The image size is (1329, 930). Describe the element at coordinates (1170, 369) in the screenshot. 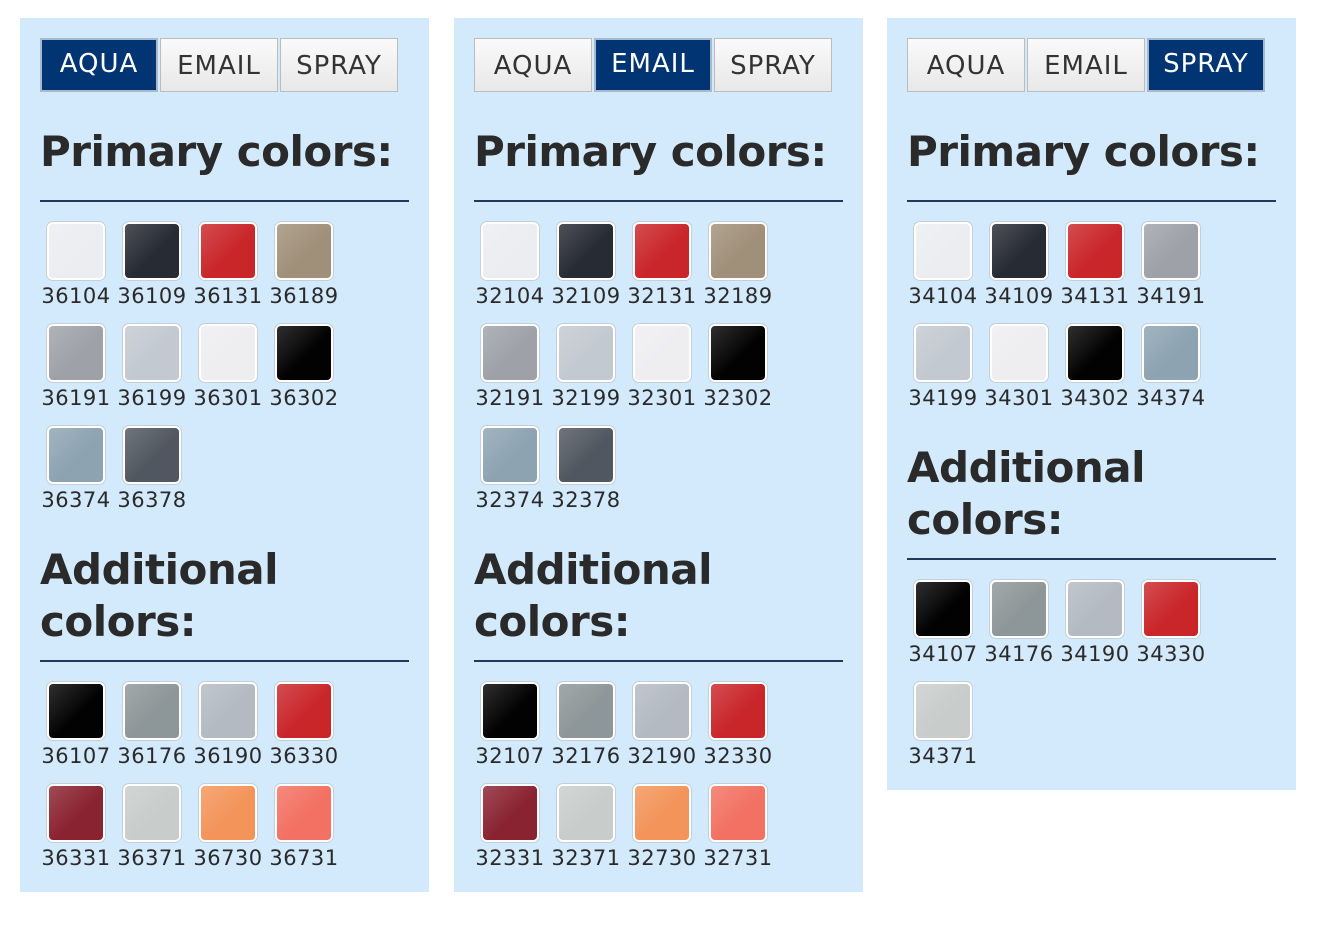

I see `color-swatch: 34374` at that location.